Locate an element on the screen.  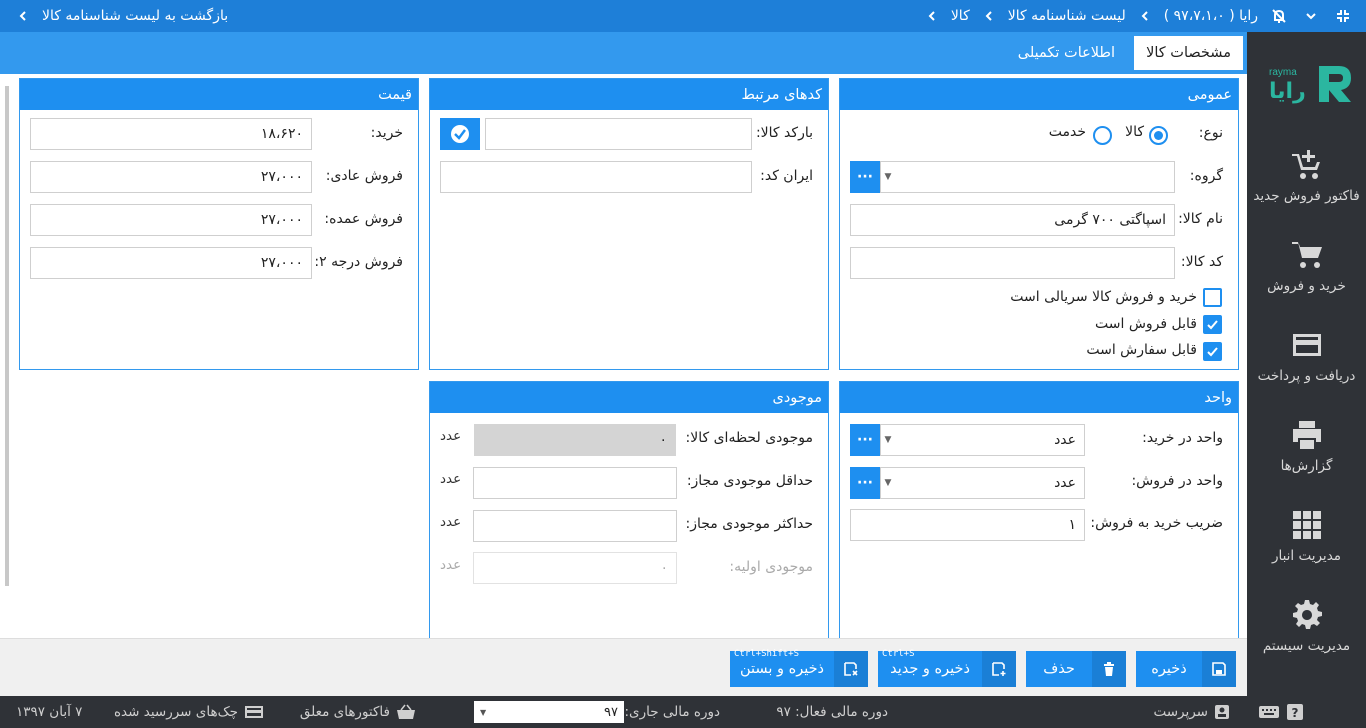
breadcrumb-list: لیست شناسنامه کالا is located at coordinates (1067, 16).